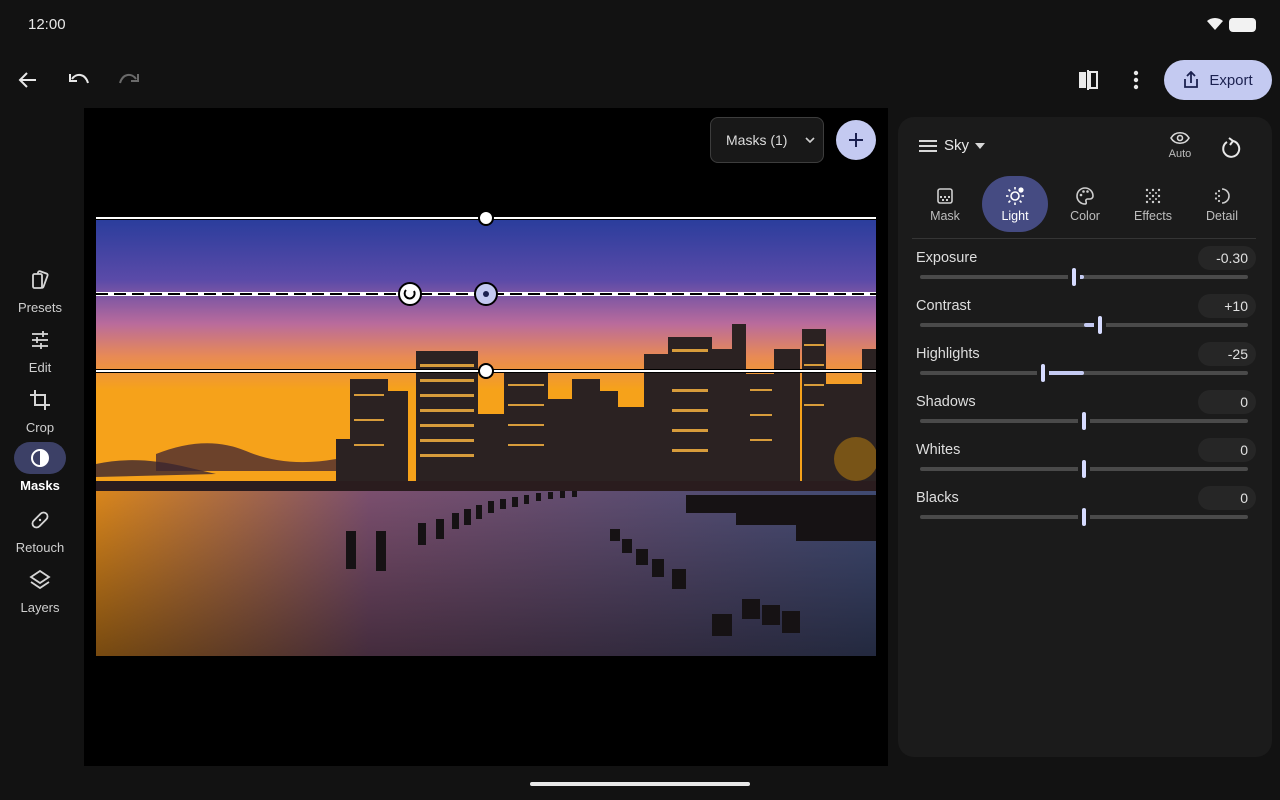 This screenshot has height=800, width=1280. I want to click on undo-icon, so click(79, 78).